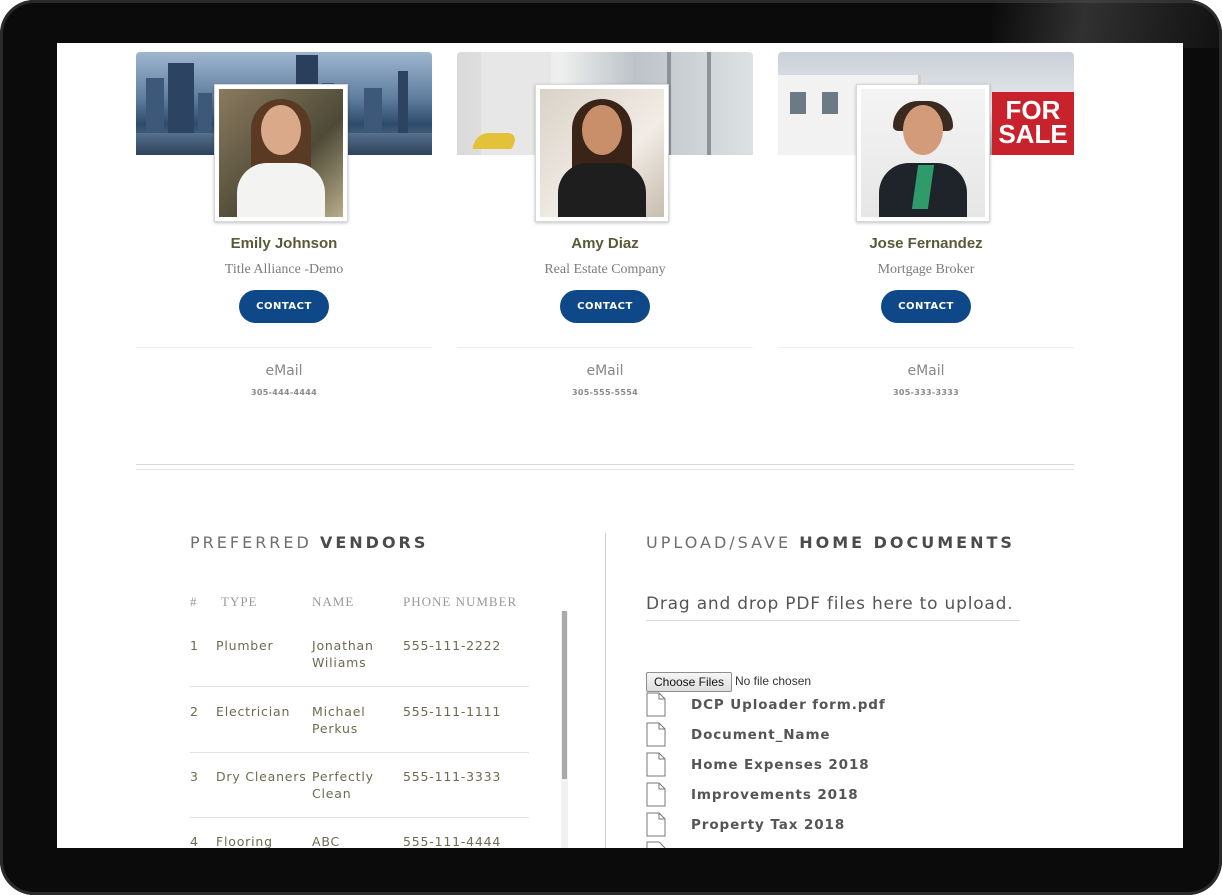  I want to click on vendors-title: PREFERRED VENDORS, so click(309, 542).